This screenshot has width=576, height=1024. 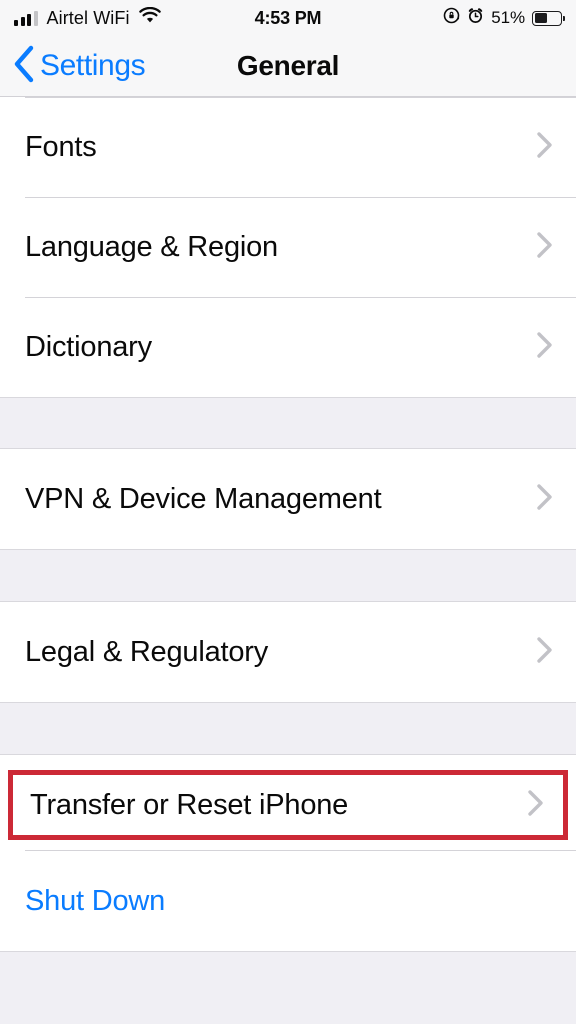 I want to click on row-transfer-or-reset-iphone: Transfer or Reset iPhone, so click(x=288, y=805).